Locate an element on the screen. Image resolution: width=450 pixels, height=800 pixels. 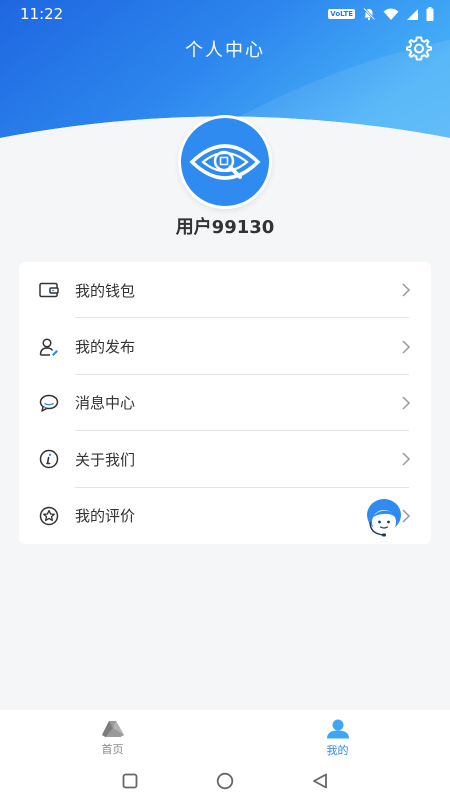
menu-item-label: 我的发布 is located at coordinates (105, 347).